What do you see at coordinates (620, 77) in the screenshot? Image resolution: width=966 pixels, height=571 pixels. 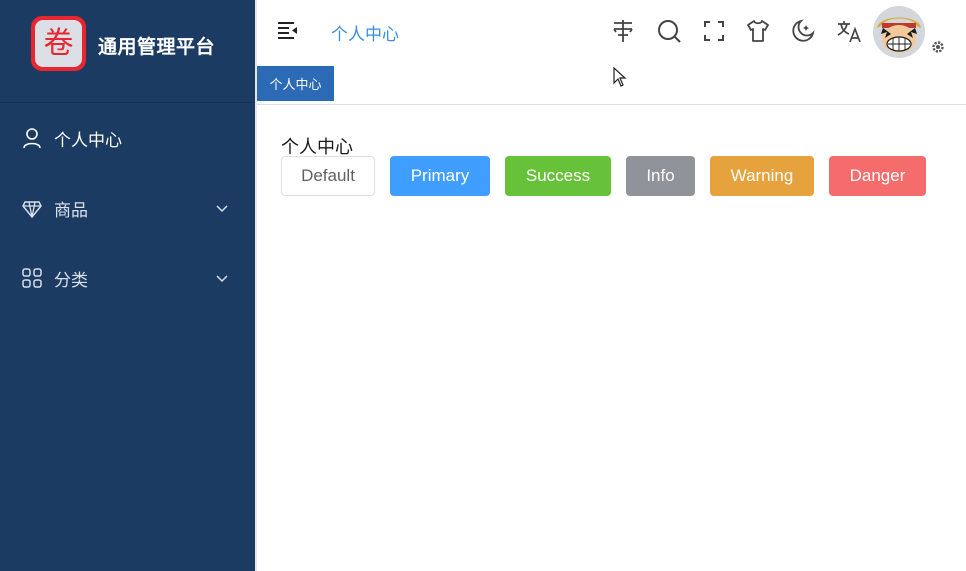 I see `mouse-cursor-icon` at bounding box center [620, 77].